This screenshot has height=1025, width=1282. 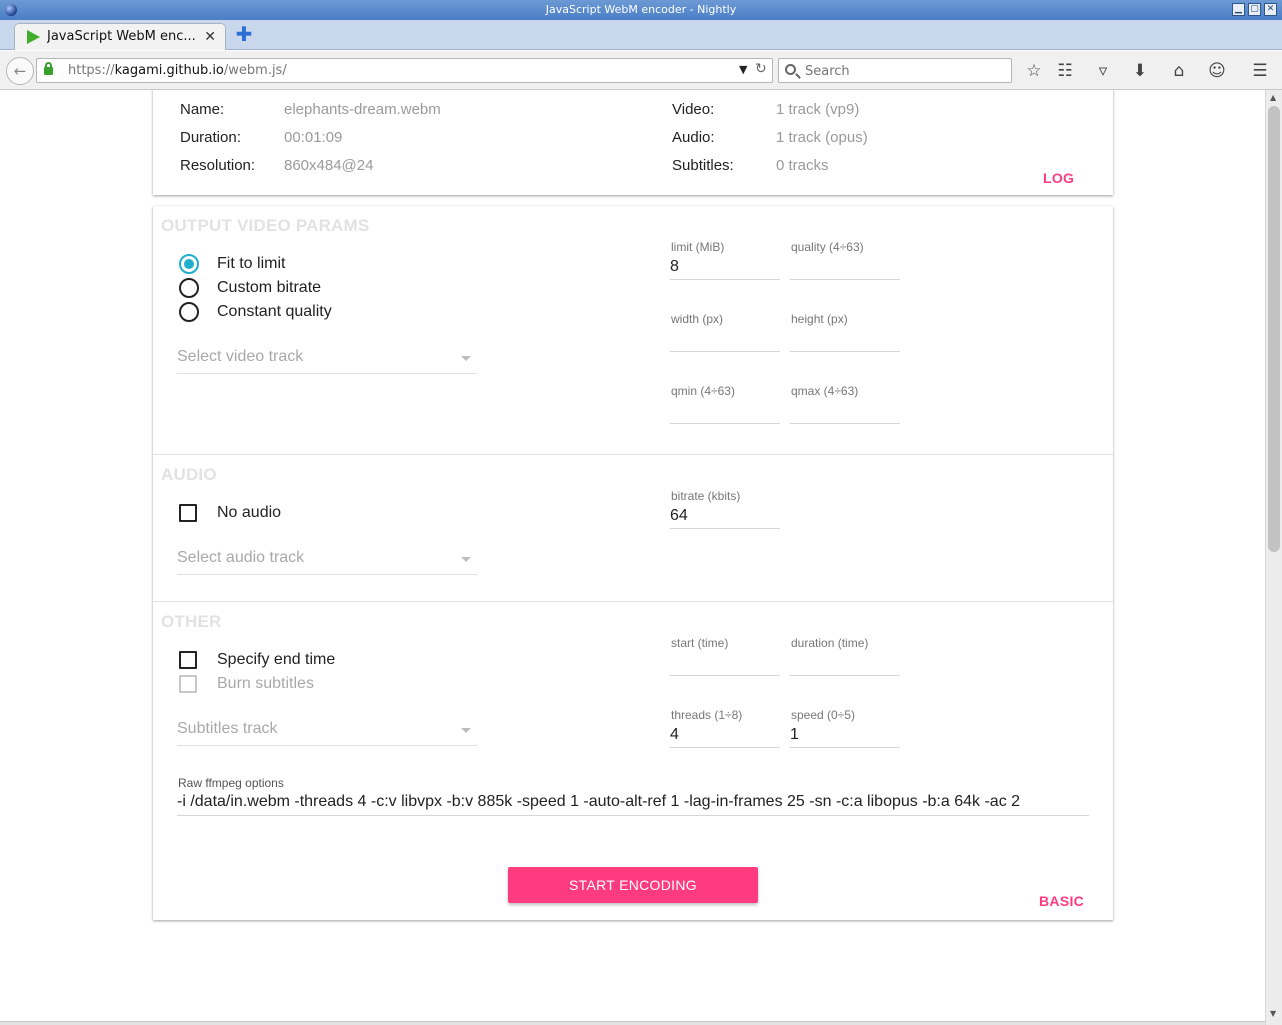 What do you see at coordinates (327, 731) in the screenshot?
I see `subtitles-track-select: Subtitles track` at bounding box center [327, 731].